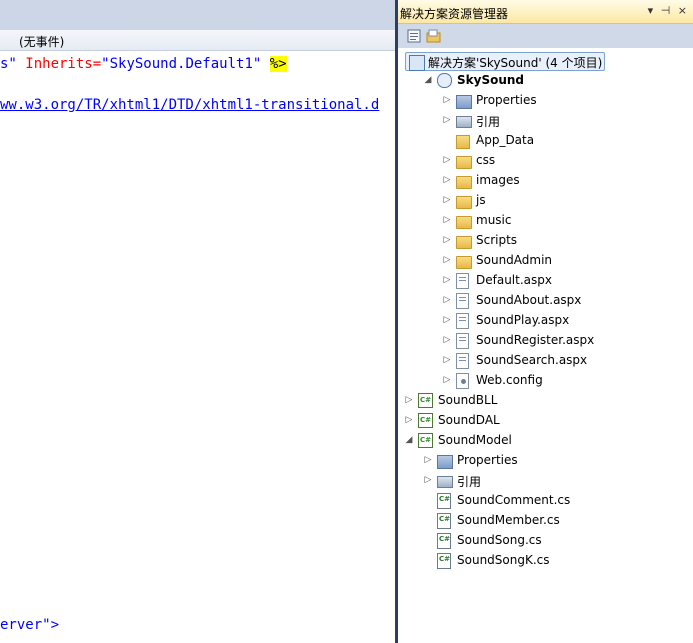 Image resolution: width=693 pixels, height=643 pixels. Describe the element at coordinates (469, 420) in the screenshot. I see `tree-item-label: SoundDAL` at that location.